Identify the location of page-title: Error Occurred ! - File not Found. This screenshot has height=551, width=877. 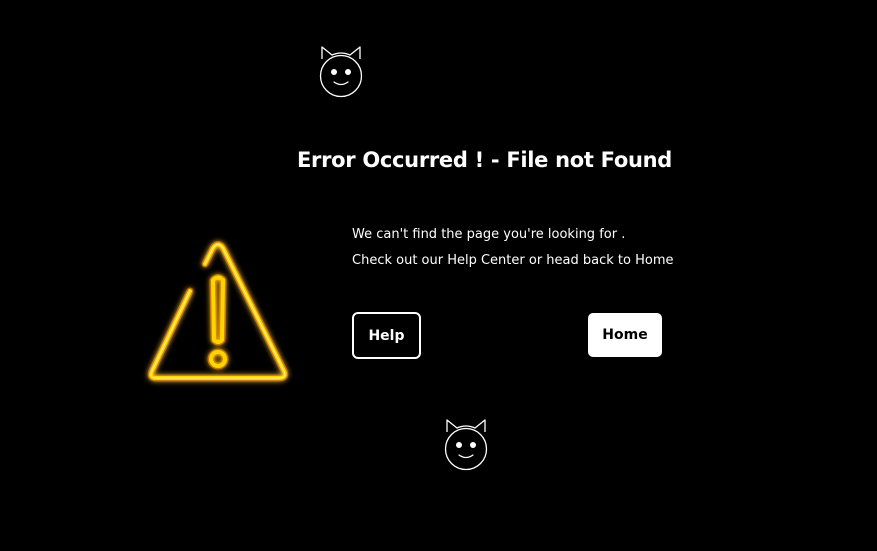
(484, 160).